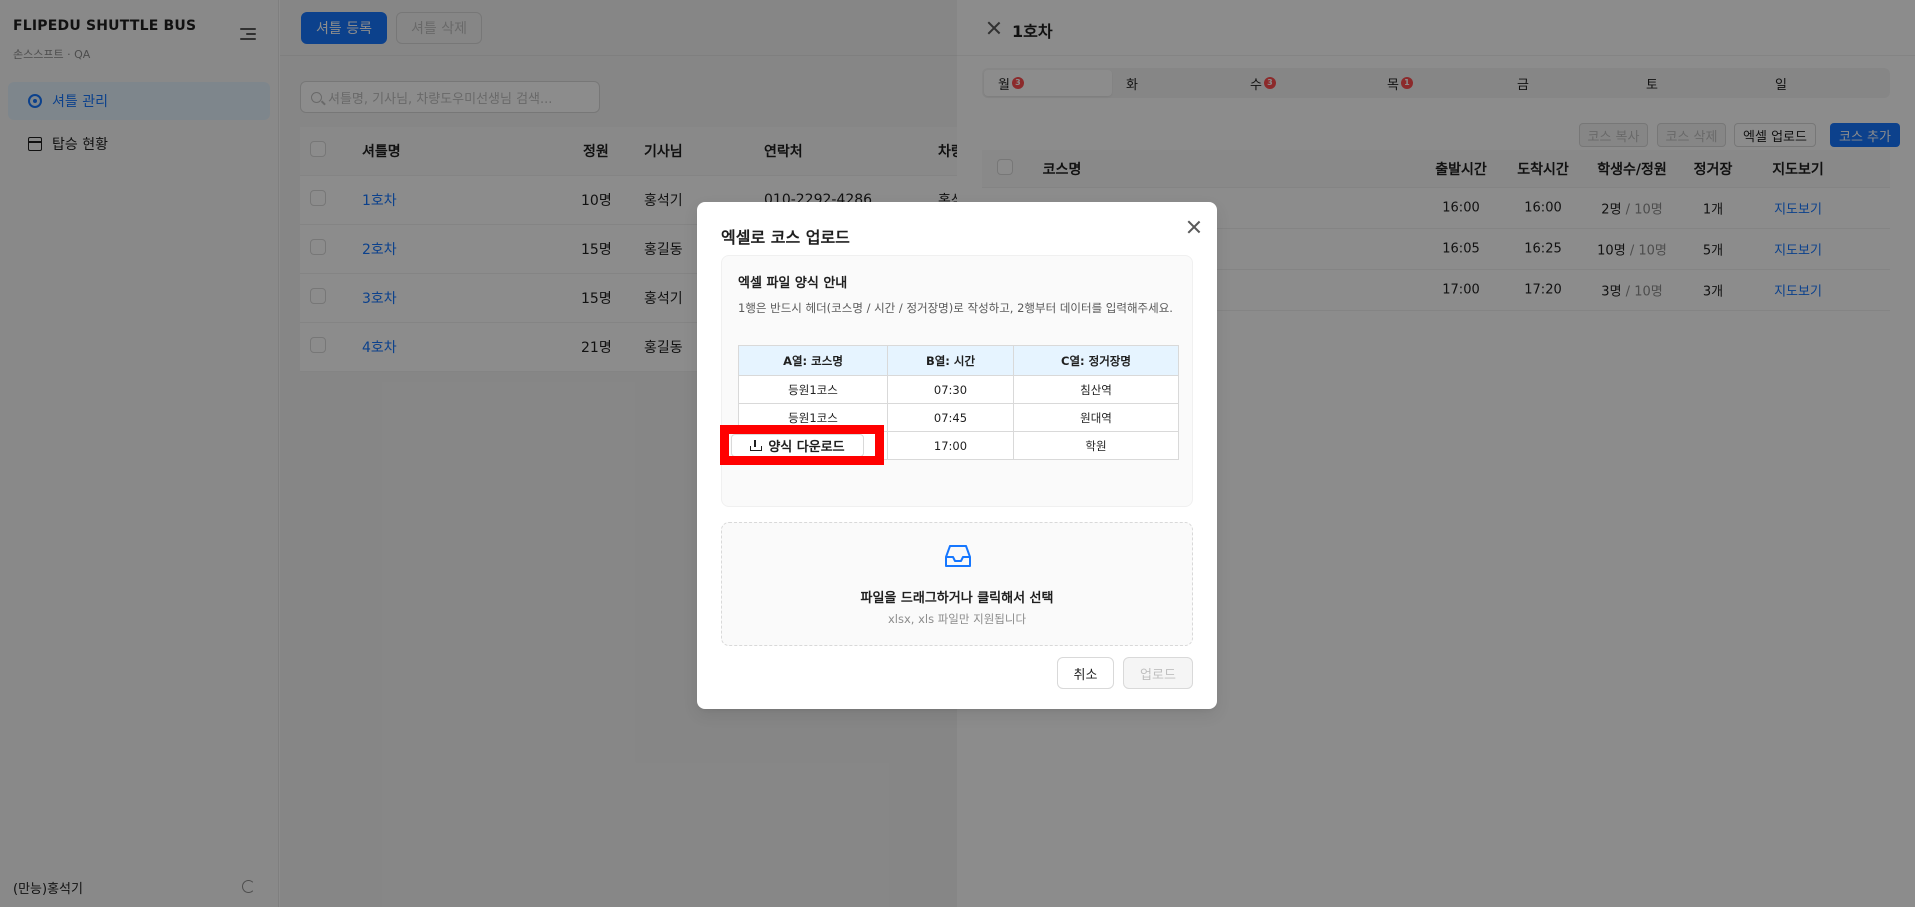 The image size is (1915, 907). I want to click on table-header: A열: 코스명 B열: 시간 C열: 정거장명, so click(958, 360).